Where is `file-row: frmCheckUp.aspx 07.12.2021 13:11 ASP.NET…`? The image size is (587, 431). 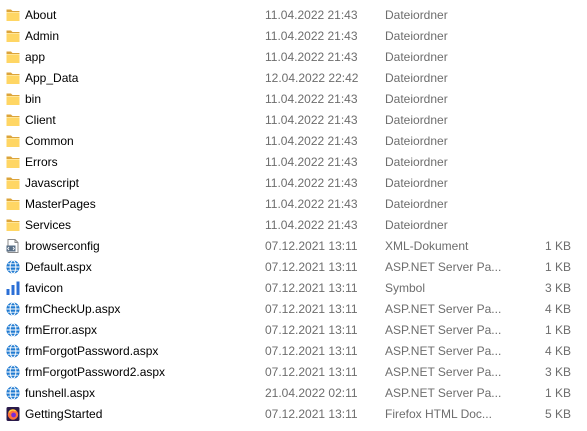 file-row: frmCheckUp.aspx 07.12.2021 13:11 ASP.NET… is located at coordinates (293, 309).